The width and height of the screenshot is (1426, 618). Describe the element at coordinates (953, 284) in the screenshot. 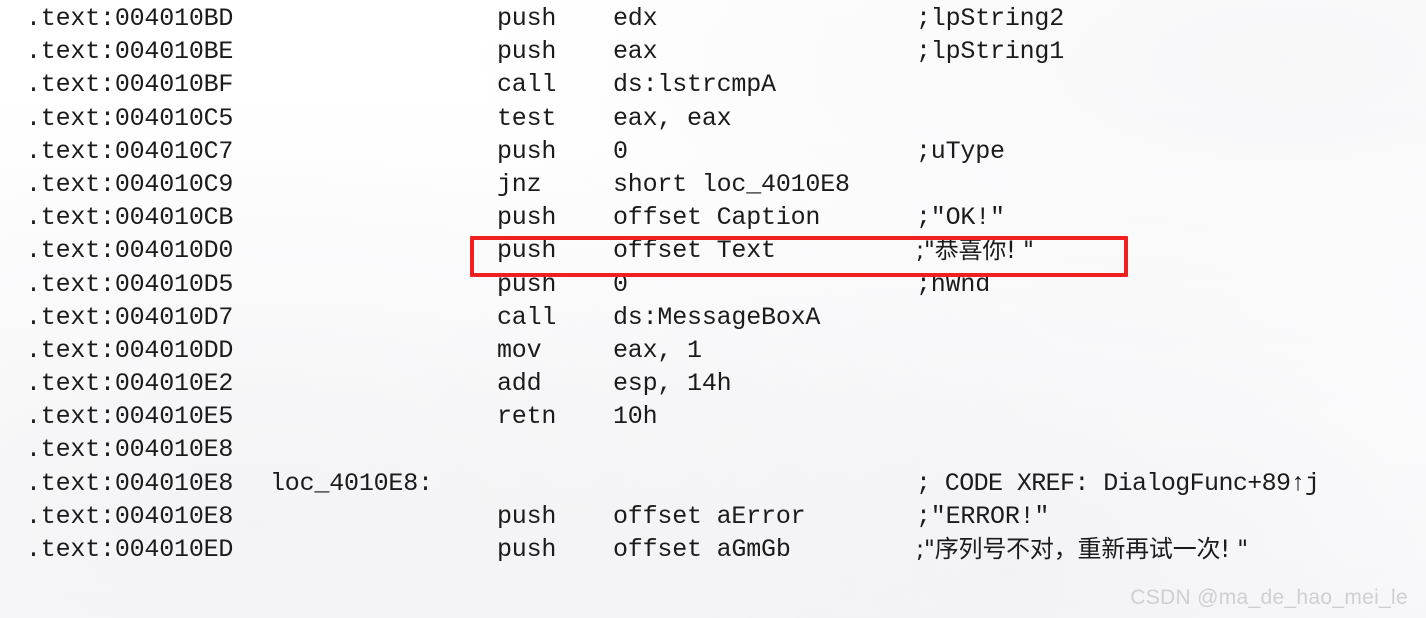

I see `line-comment: ;hWnd` at that location.